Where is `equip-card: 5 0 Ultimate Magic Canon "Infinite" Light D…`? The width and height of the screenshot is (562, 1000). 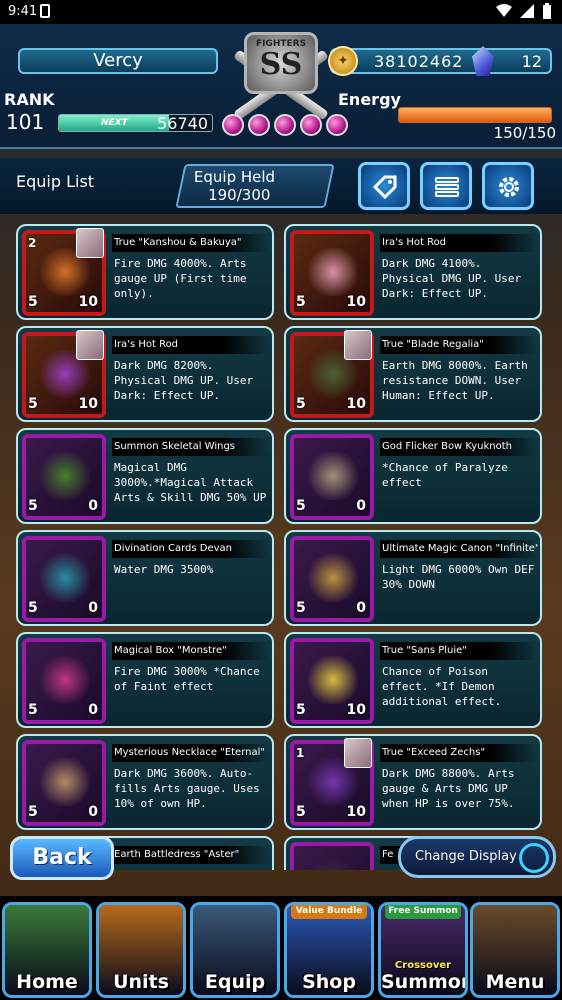 equip-card: 5 0 Ultimate Magic Canon "Infinite" Light D… is located at coordinates (413, 578).